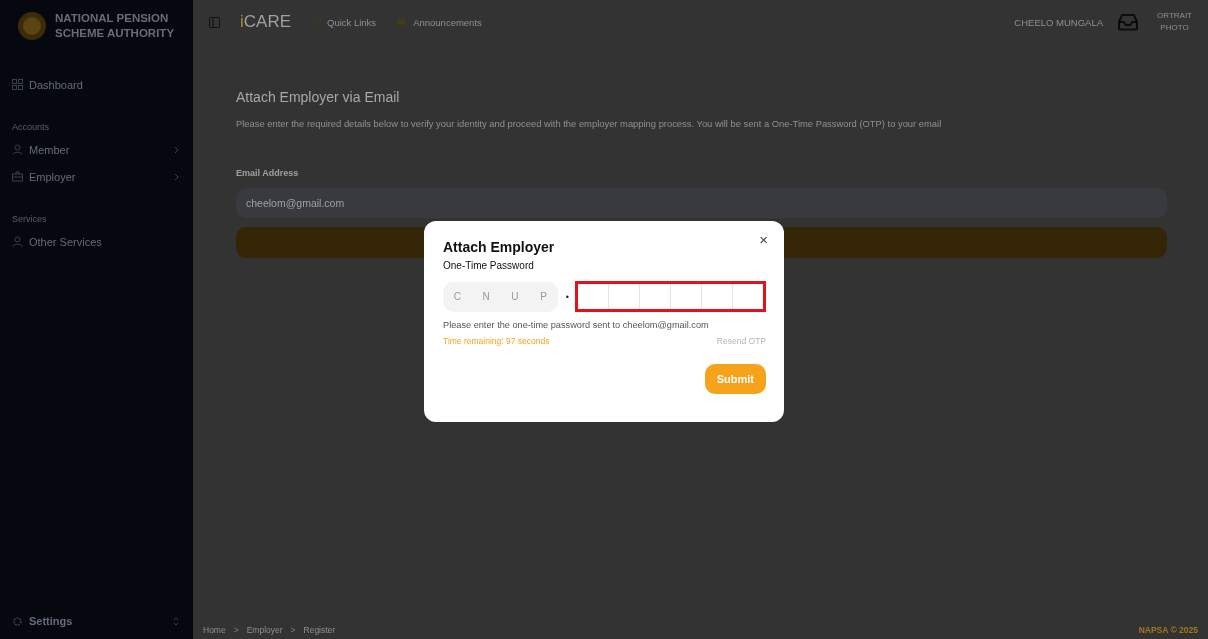 Image resolution: width=1208 pixels, height=639 pixels. Describe the element at coordinates (1059, 22) in the screenshot. I see `user-name: CHEELO MUNGALA` at that location.